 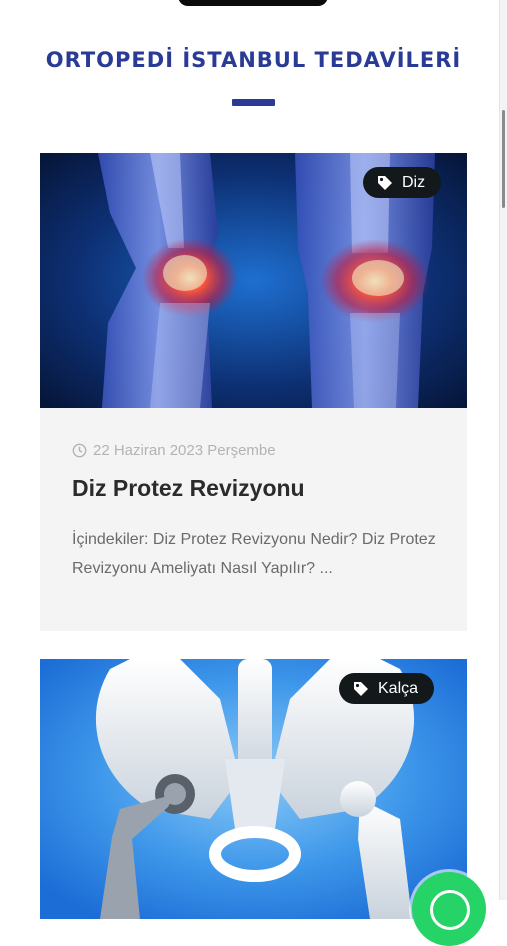 I want to click on scrollbar-thumb, so click(x=503, y=159).